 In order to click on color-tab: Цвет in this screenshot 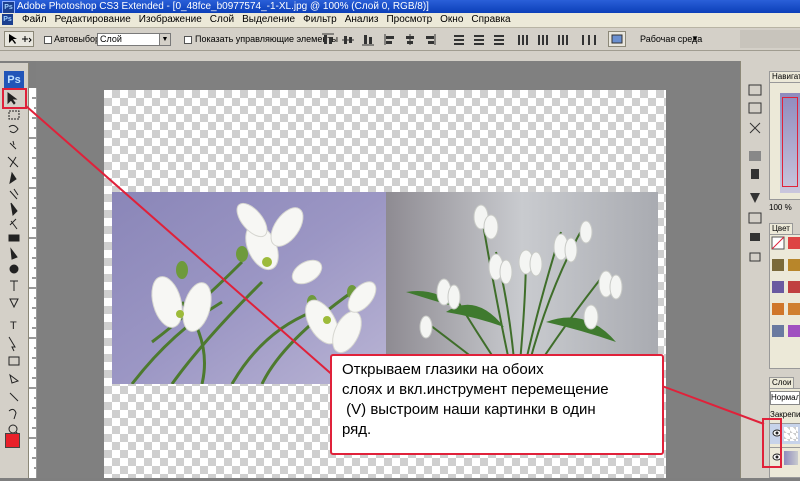, I will do `click(781, 228)`.